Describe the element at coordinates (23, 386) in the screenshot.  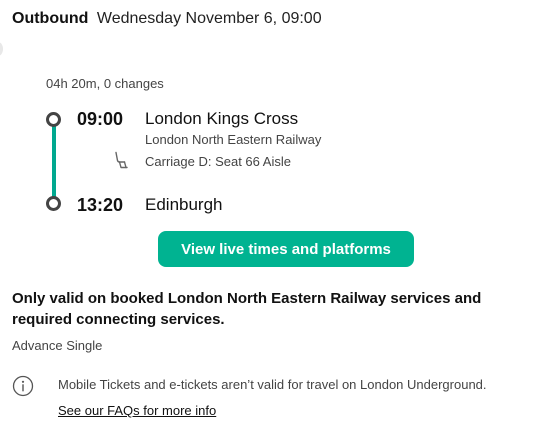
I see `info-icon` at that location.